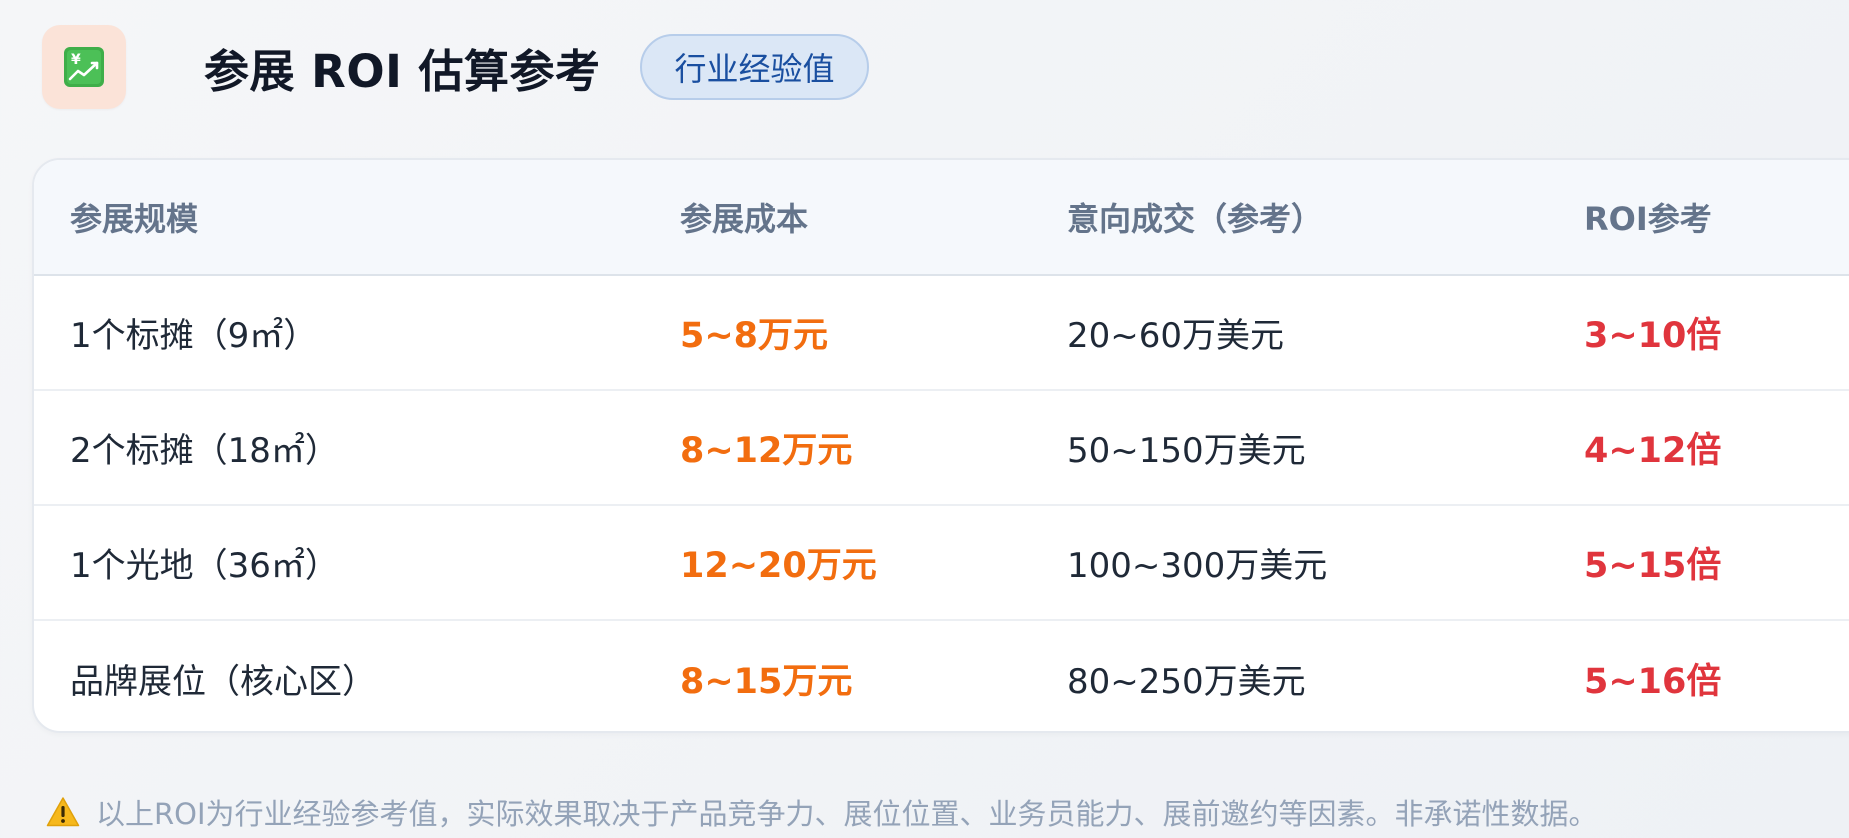 The image size is (1849, 838). Describe the element at coordinates (754, 67) in the screenshot. I see `industry-badge: 行业经验值` at that location.